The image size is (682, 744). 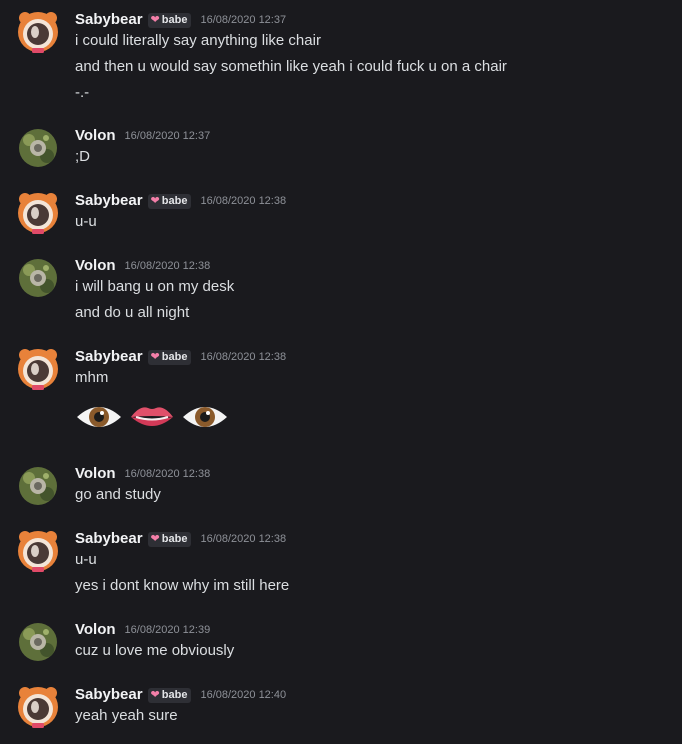 What do you see at coordinates (168, 630) in the screenshot?
I see `timestamp: 16/08/2020 12:39` at bounding box center [168, 630].